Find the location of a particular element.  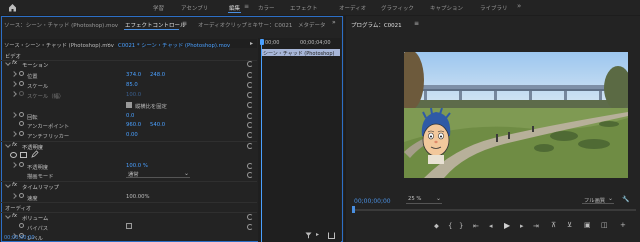

export-frame-icon: ▣ is located at coordinates (587, 225).